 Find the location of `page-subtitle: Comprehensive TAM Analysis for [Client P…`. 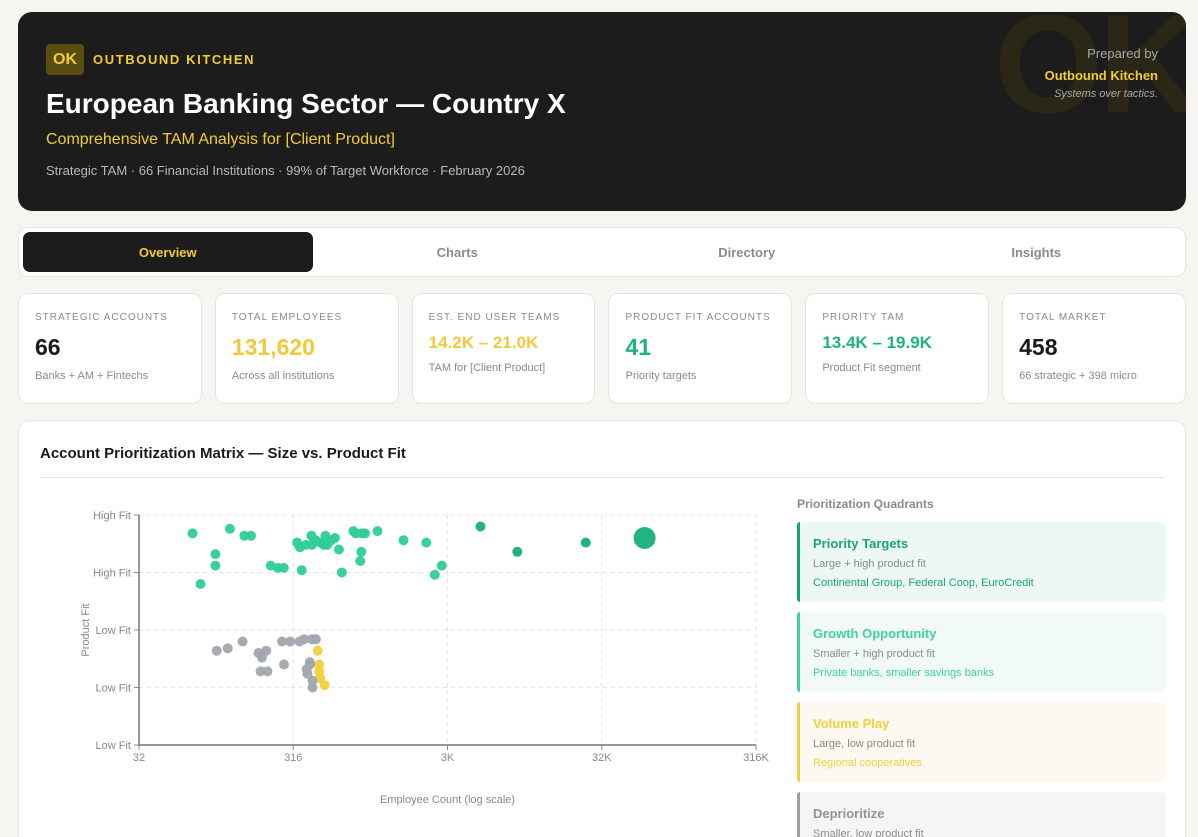

page-subtitle: Comprehensive TAM Analysis for [Client P… is located at coordinates (220, 139).